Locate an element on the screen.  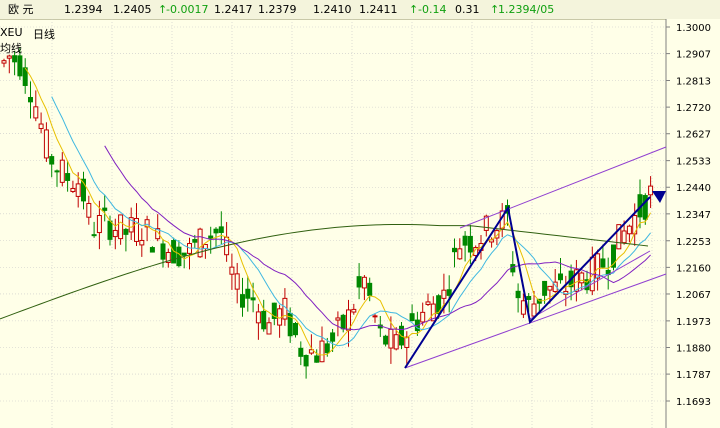
price-tick-label: 1.2160 is located at coordinates (693, 268).